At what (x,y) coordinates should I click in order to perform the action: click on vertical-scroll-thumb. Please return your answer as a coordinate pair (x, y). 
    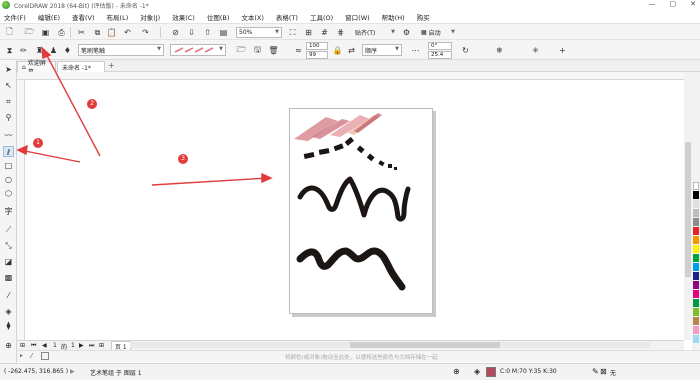
    Looking at the image, I should click on (688, 209).